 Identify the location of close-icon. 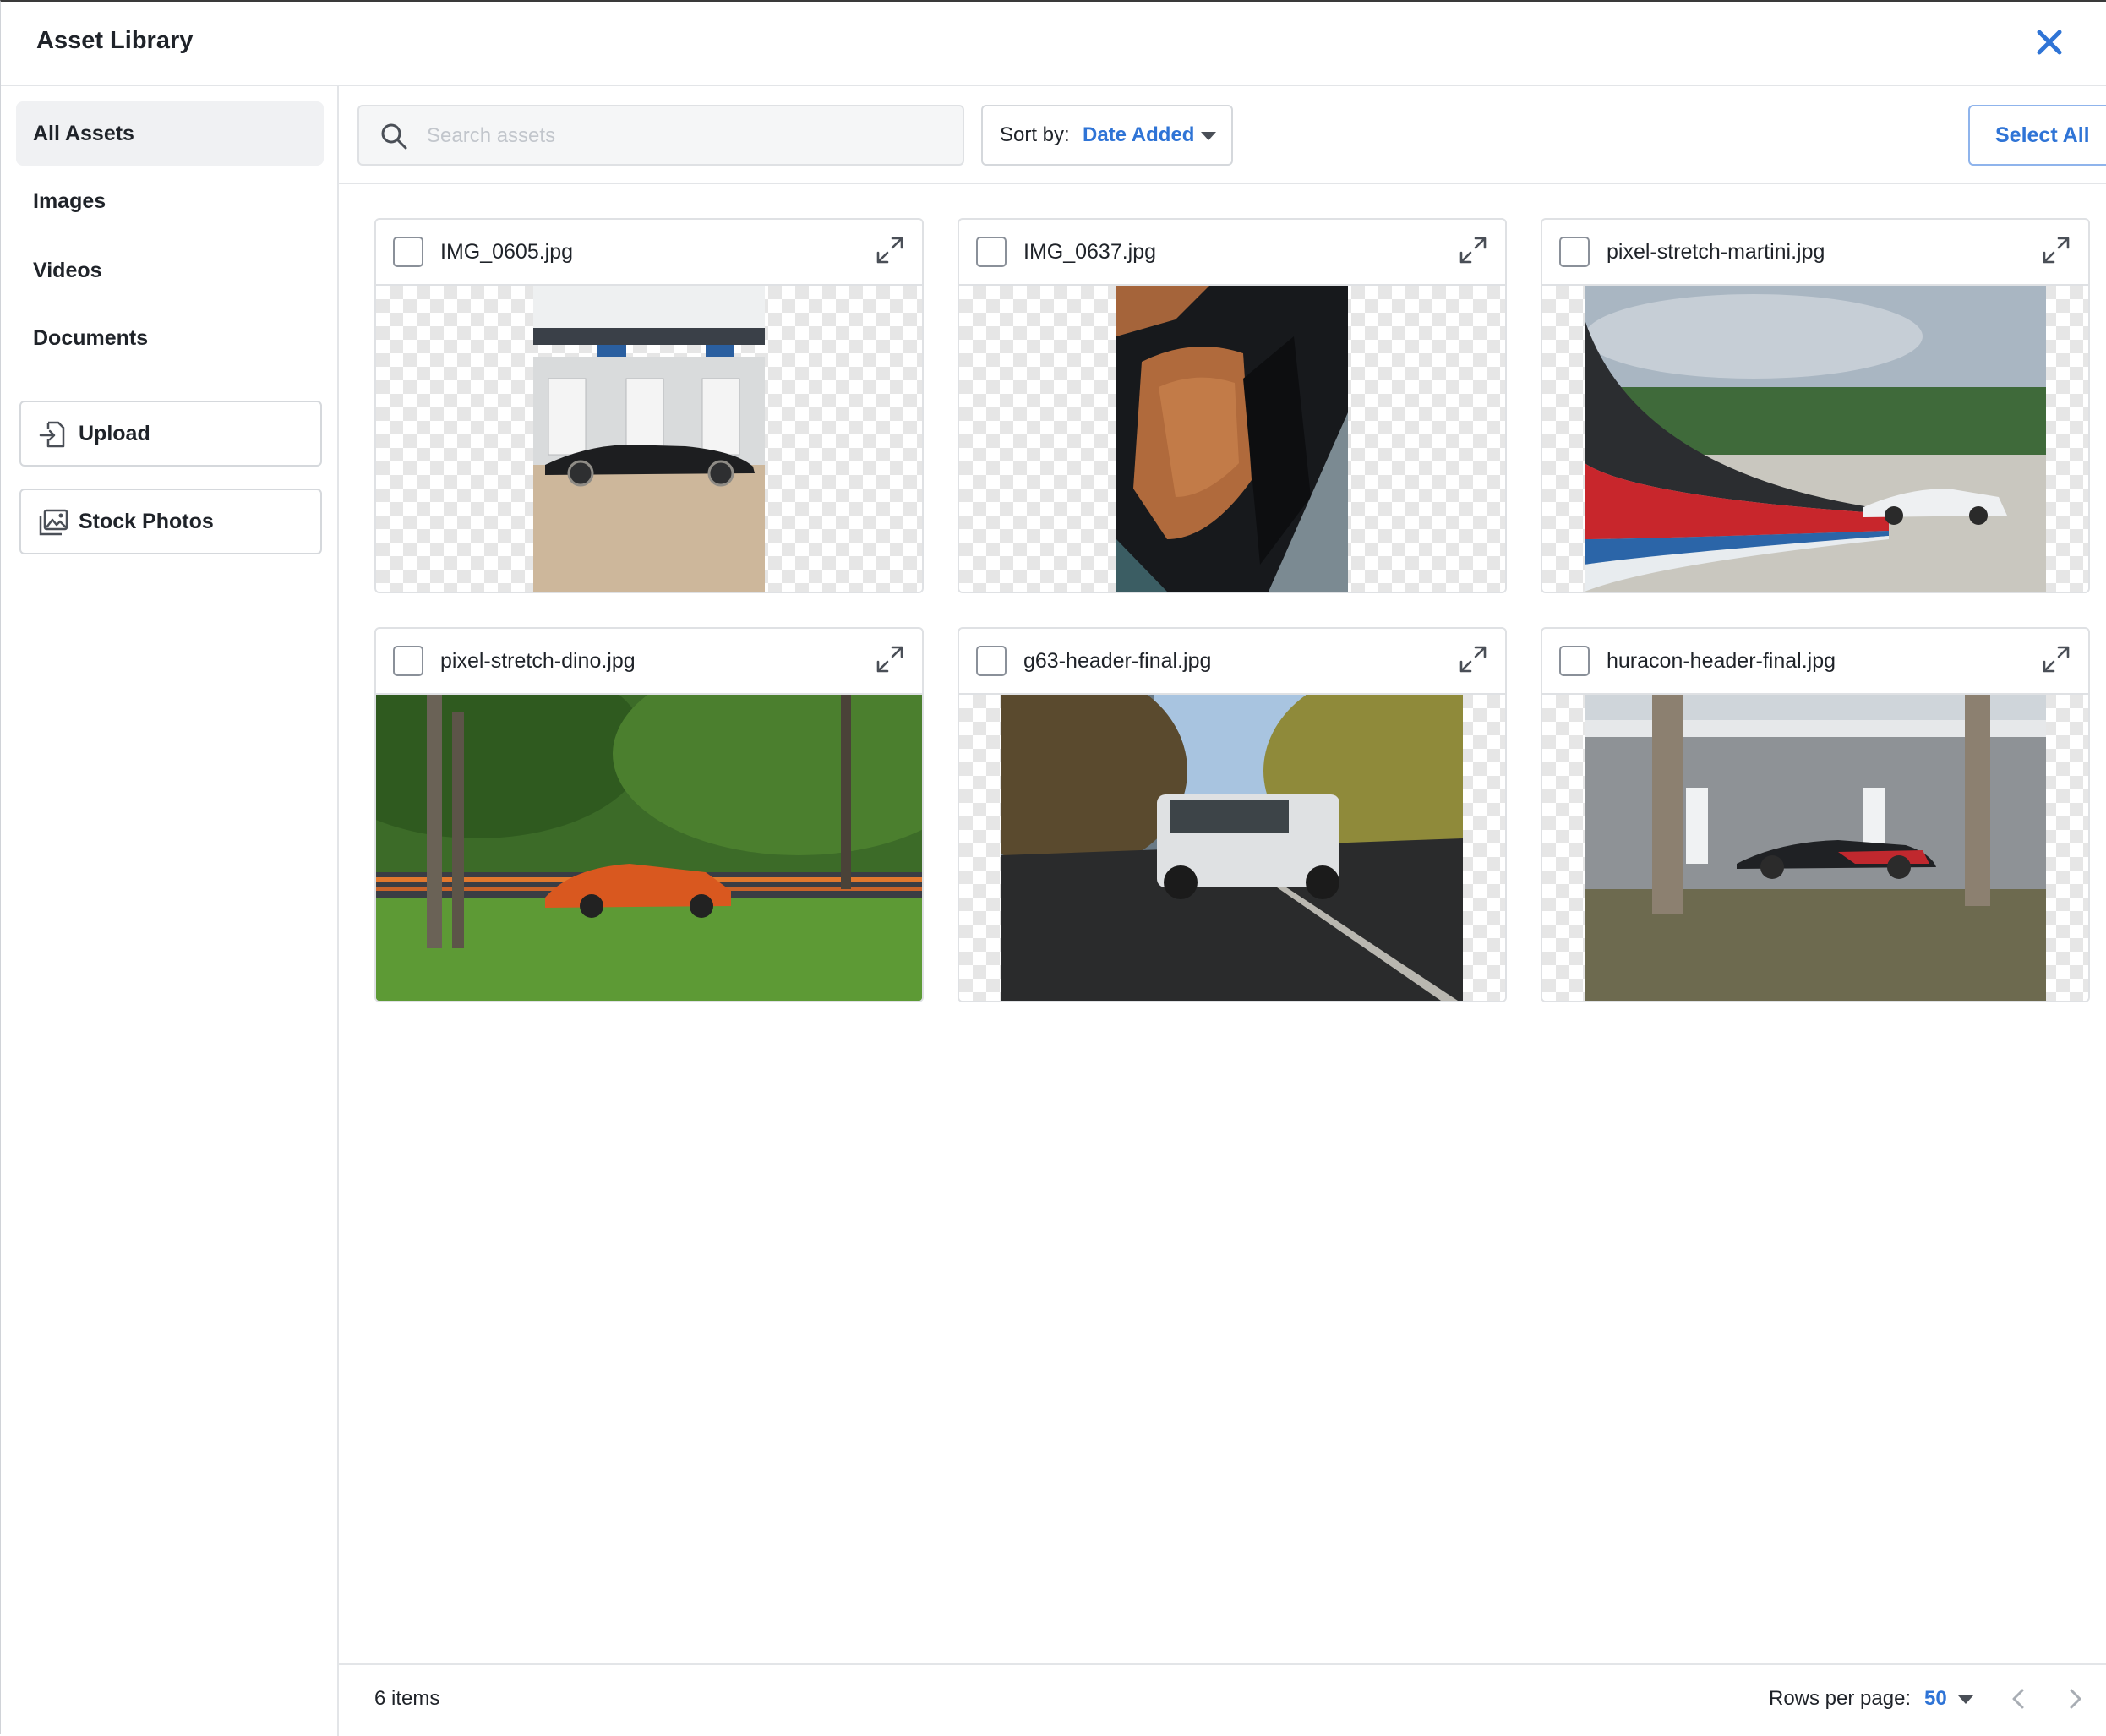
(2049, 42).